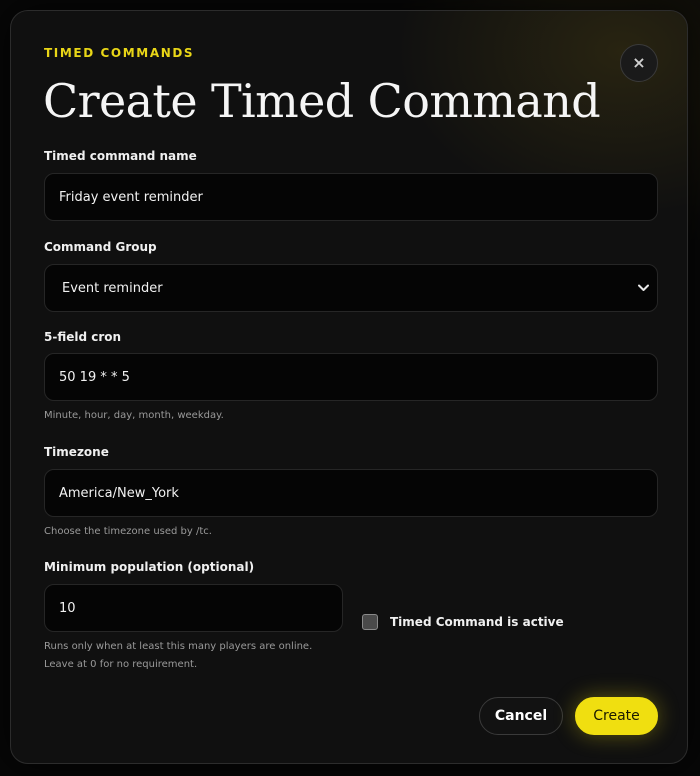  Describe the element at coordinates (76, 452) in the screenshot. I see `timezone-label: Timezone` at that location.